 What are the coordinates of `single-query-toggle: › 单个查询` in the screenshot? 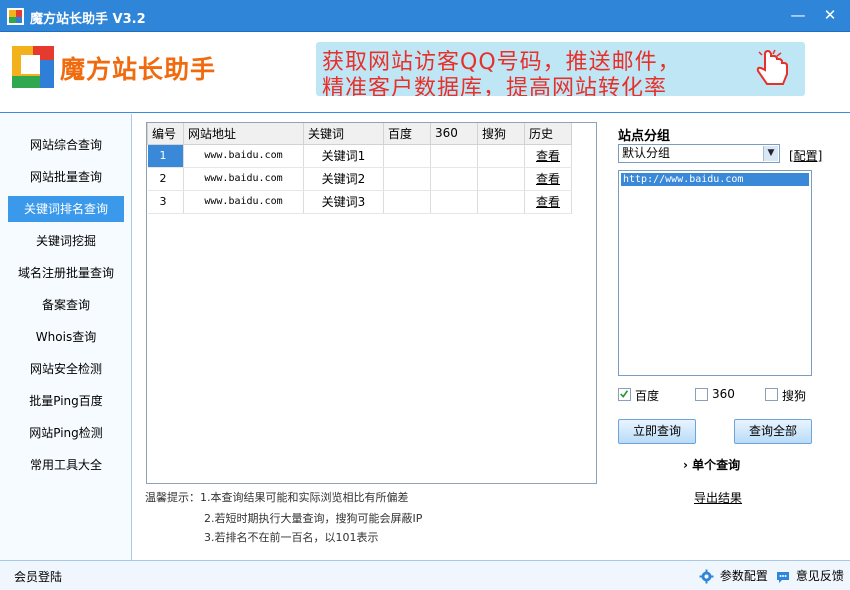 It's located at (711, 464).